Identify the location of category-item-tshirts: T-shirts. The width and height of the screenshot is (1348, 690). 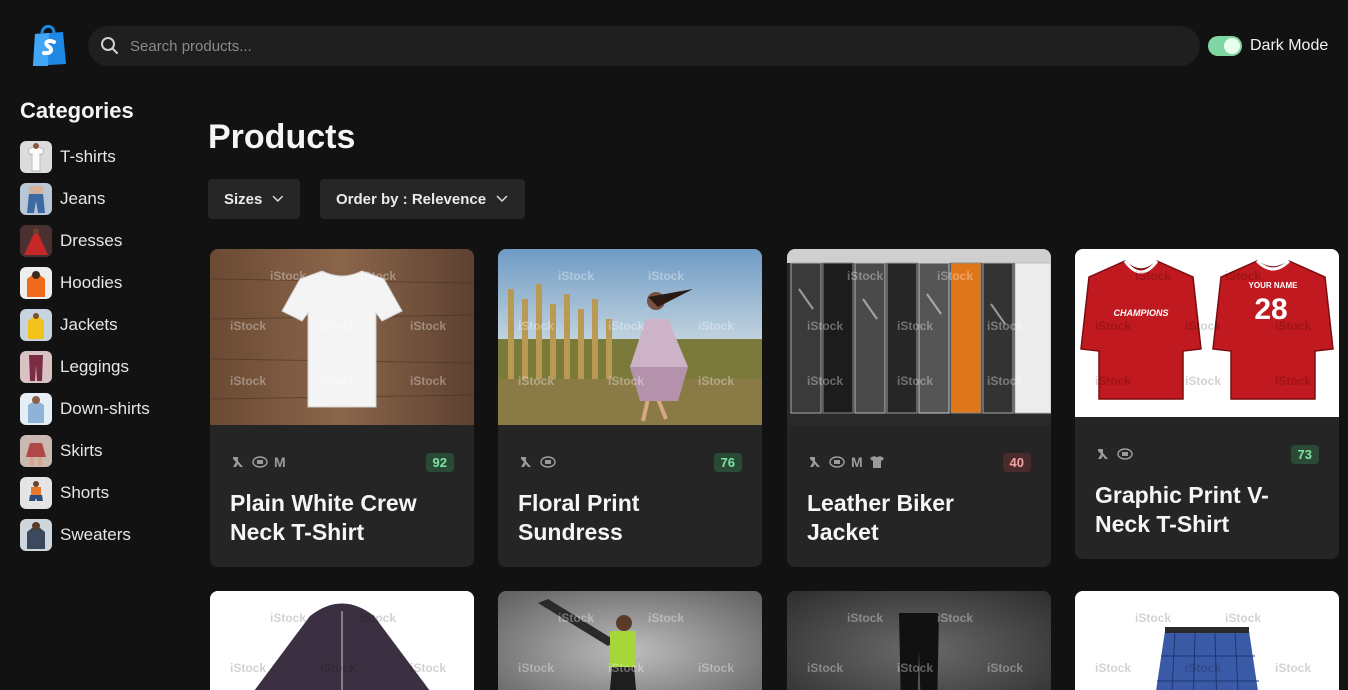
(105, 157).